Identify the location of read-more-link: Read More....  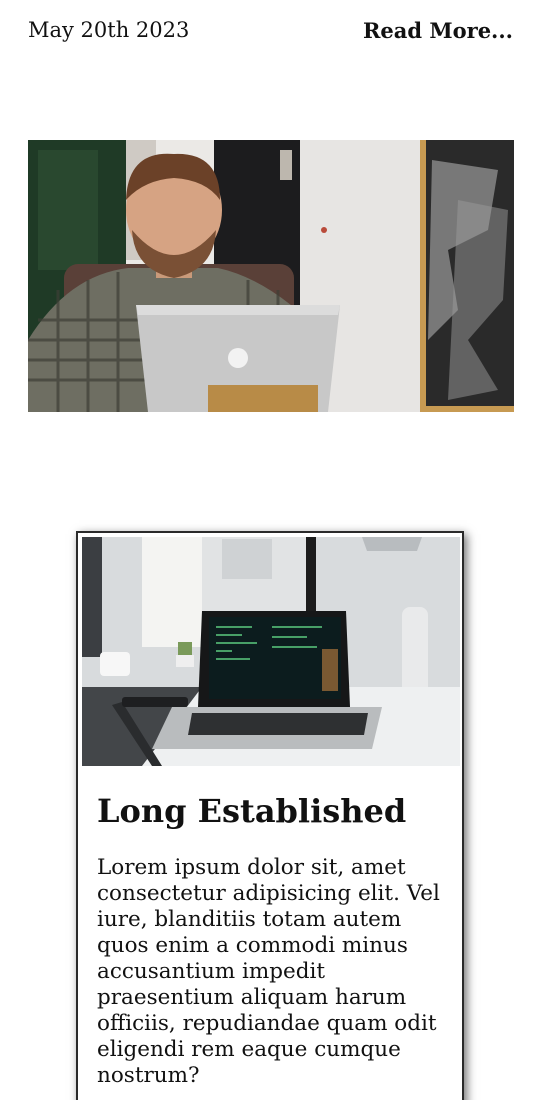
(438, 30).